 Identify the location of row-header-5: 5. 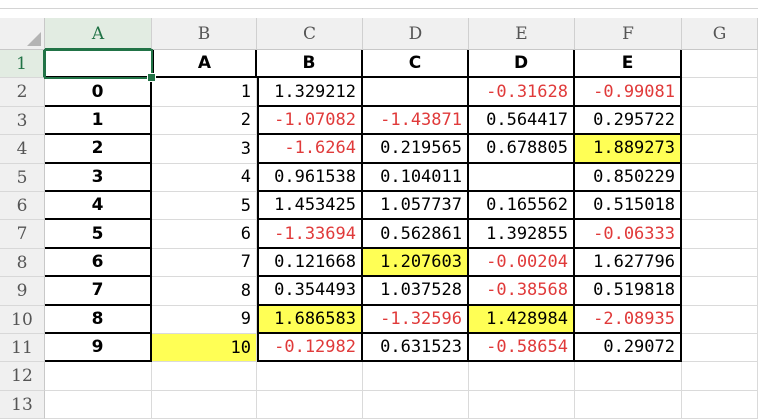
(22, 177).